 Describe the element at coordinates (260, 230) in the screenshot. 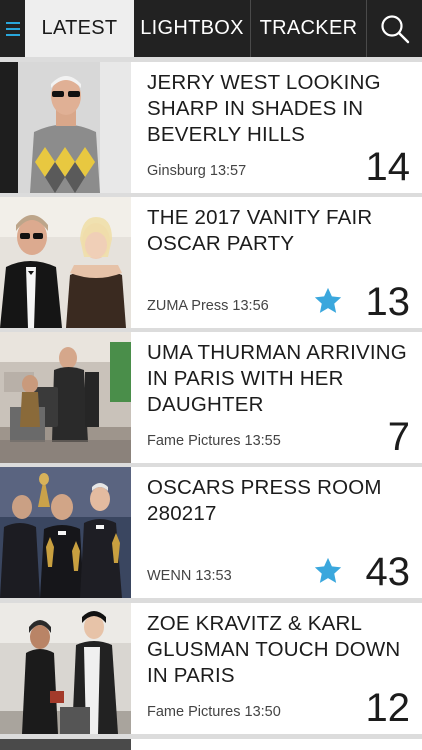

I see `story-headline: THE 2017 VANITY FAIR OSCAR PARTY` at that location.